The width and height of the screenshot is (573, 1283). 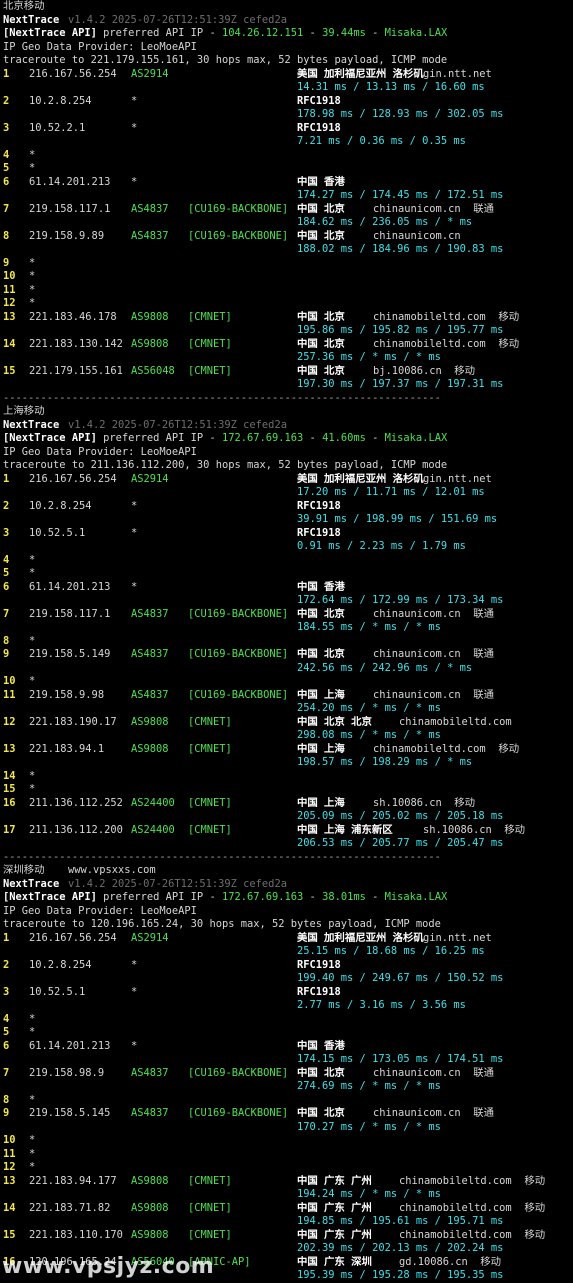 I want to click on hop-ip: 10.52.2.1, so click(x=57, y=127).